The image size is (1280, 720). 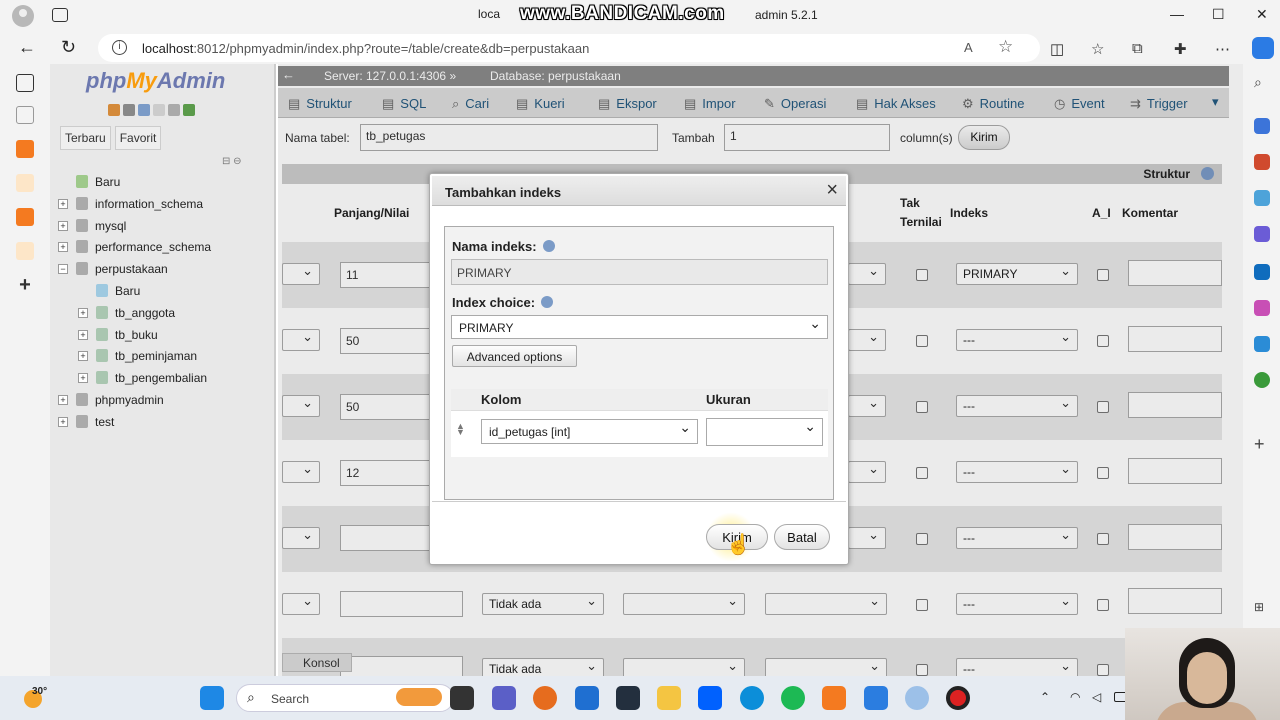 I want to click on col-header-kolom: Kolom, so click(x=501, y=399).